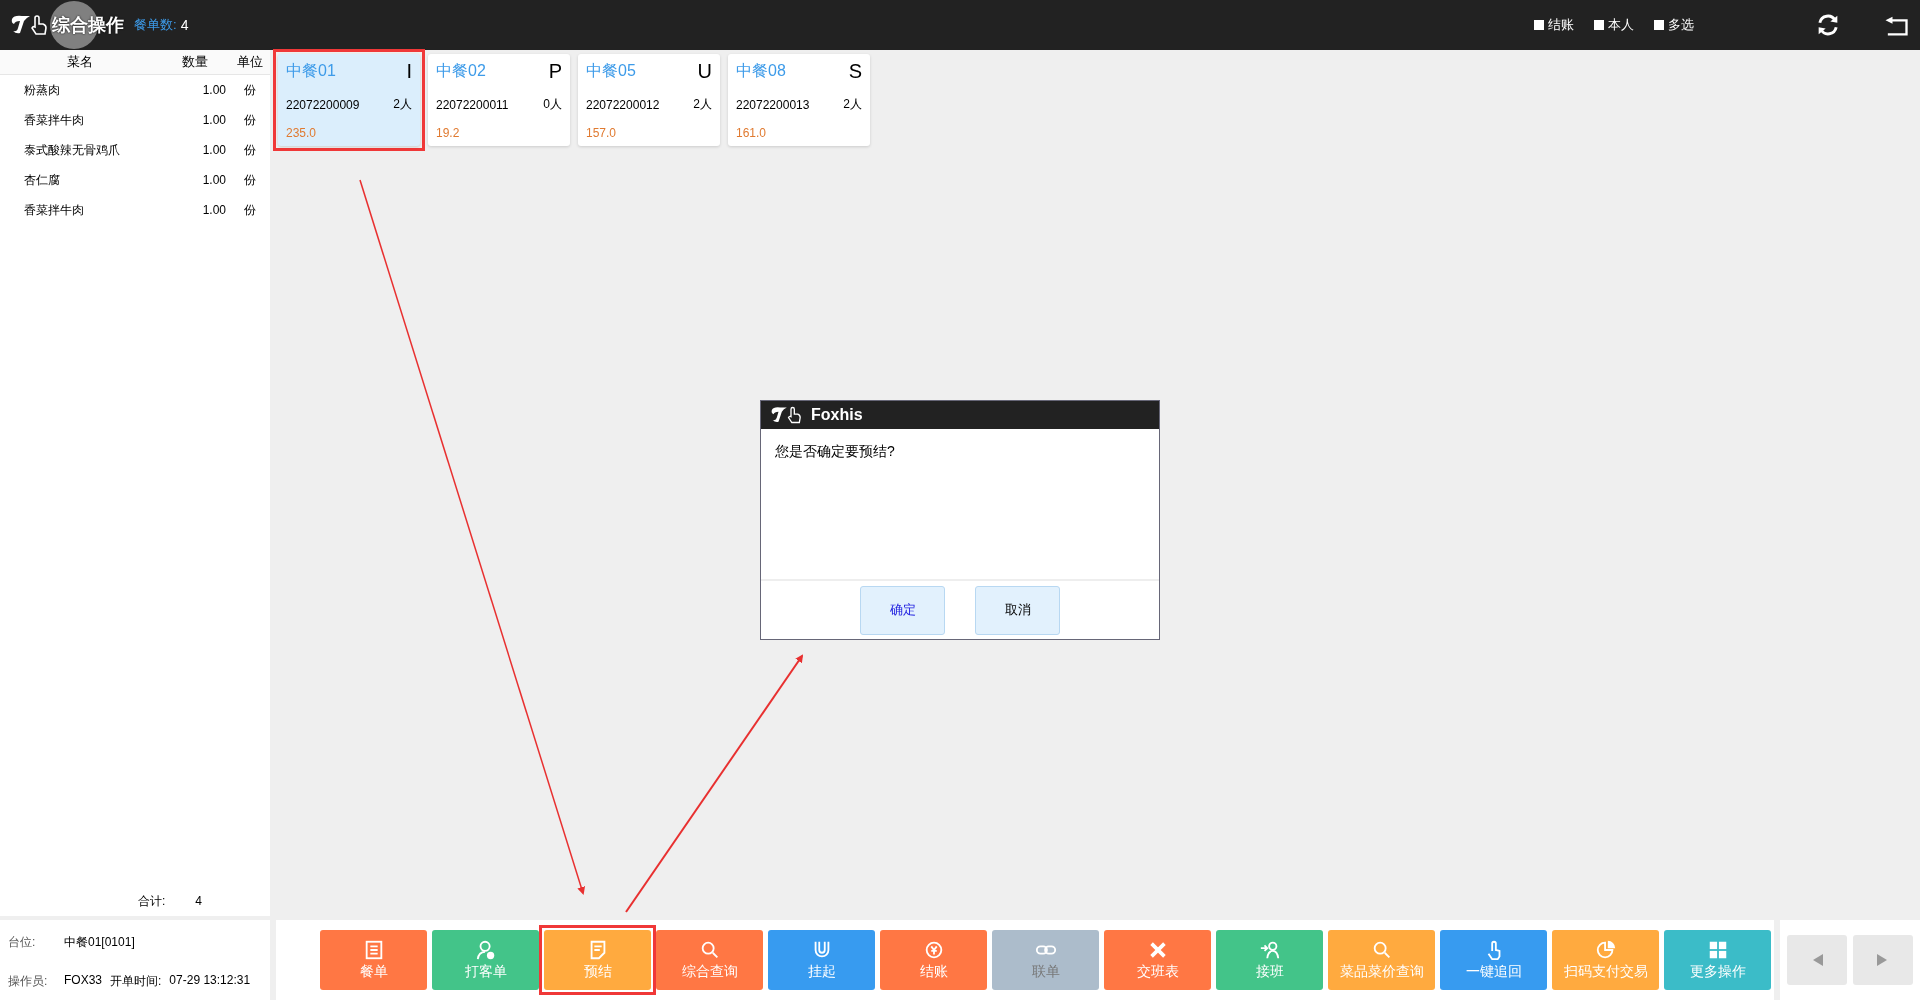  What do you see at coordinates (709, 960) in the screenshot?
I see `action-button: 综合查询` at bounding box center [709, 960].